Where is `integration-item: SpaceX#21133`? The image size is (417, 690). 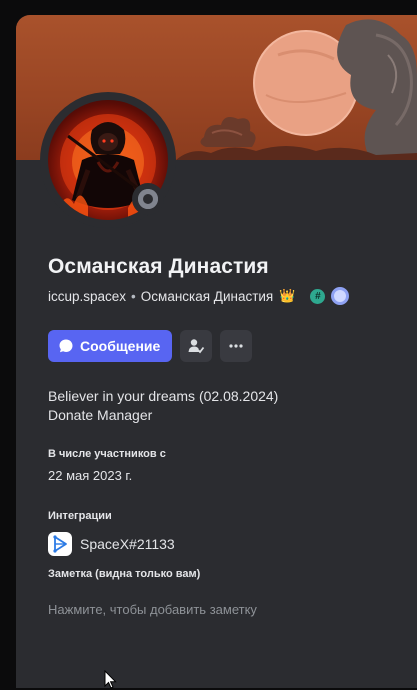
integration-item: SpaceX#21133 is located at coordinates (111, 544).